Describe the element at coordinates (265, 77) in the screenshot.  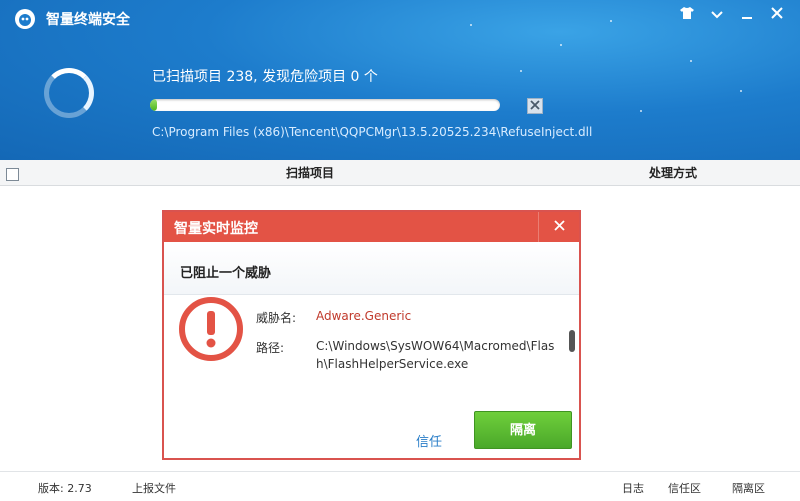
I see `scan-status-text: 已扫描项目 238, 发现危险项目 0 个` at that location.